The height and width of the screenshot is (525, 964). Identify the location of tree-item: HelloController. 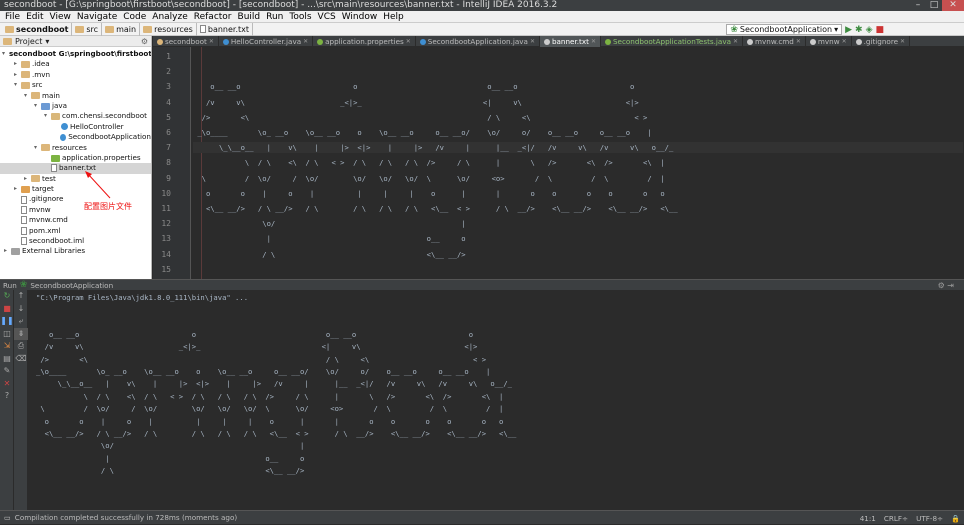
(75, 127).